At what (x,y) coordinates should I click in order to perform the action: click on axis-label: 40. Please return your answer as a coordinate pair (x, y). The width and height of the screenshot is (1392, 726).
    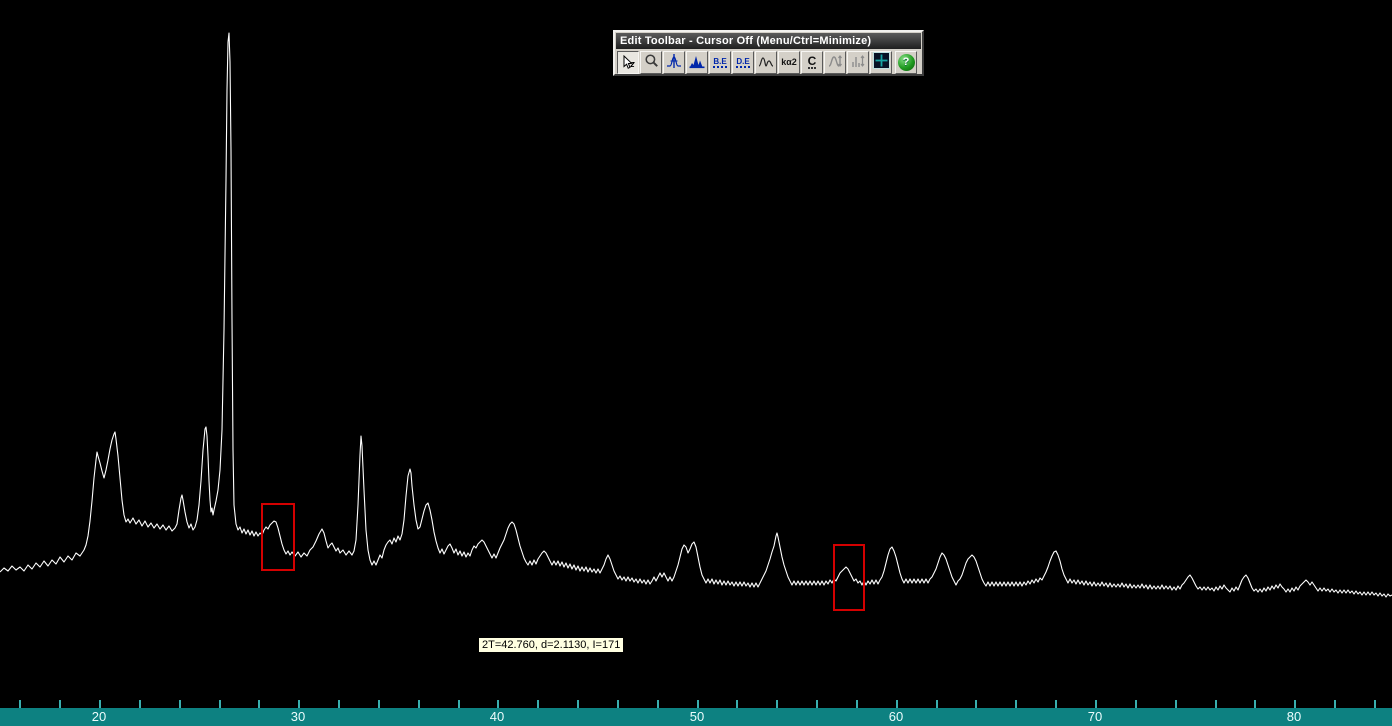
    Looking at the image, I should click on (497, 716).